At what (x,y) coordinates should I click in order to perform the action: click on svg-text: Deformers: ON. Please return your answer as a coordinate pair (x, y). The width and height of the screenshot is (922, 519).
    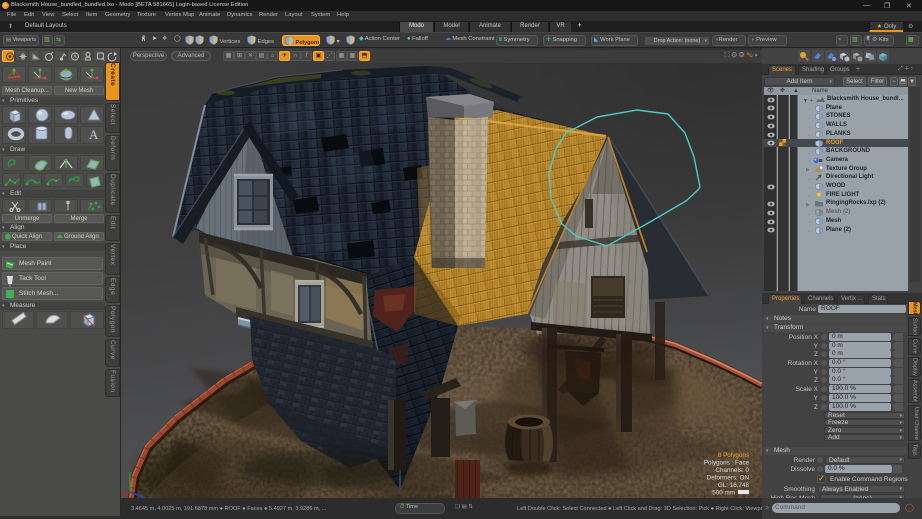
    Looking at the image, I should click on (728, 478).